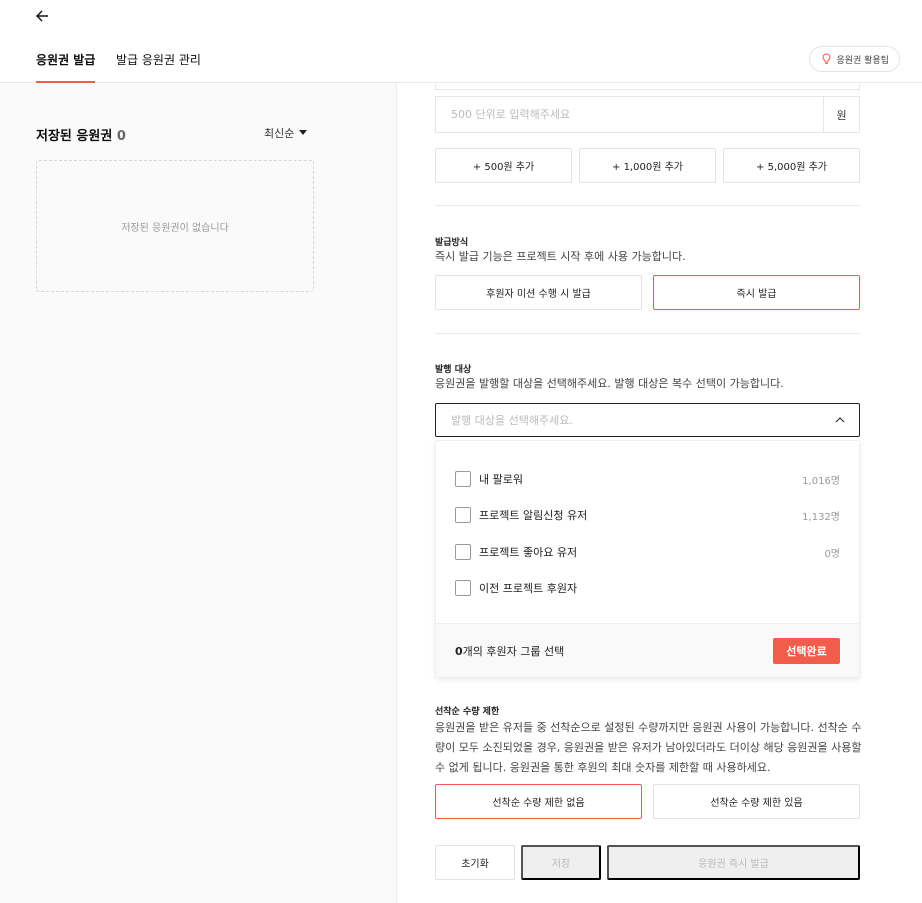  I want to click on tab-issue-coupon: 응원권 발급, so click(66, 67).